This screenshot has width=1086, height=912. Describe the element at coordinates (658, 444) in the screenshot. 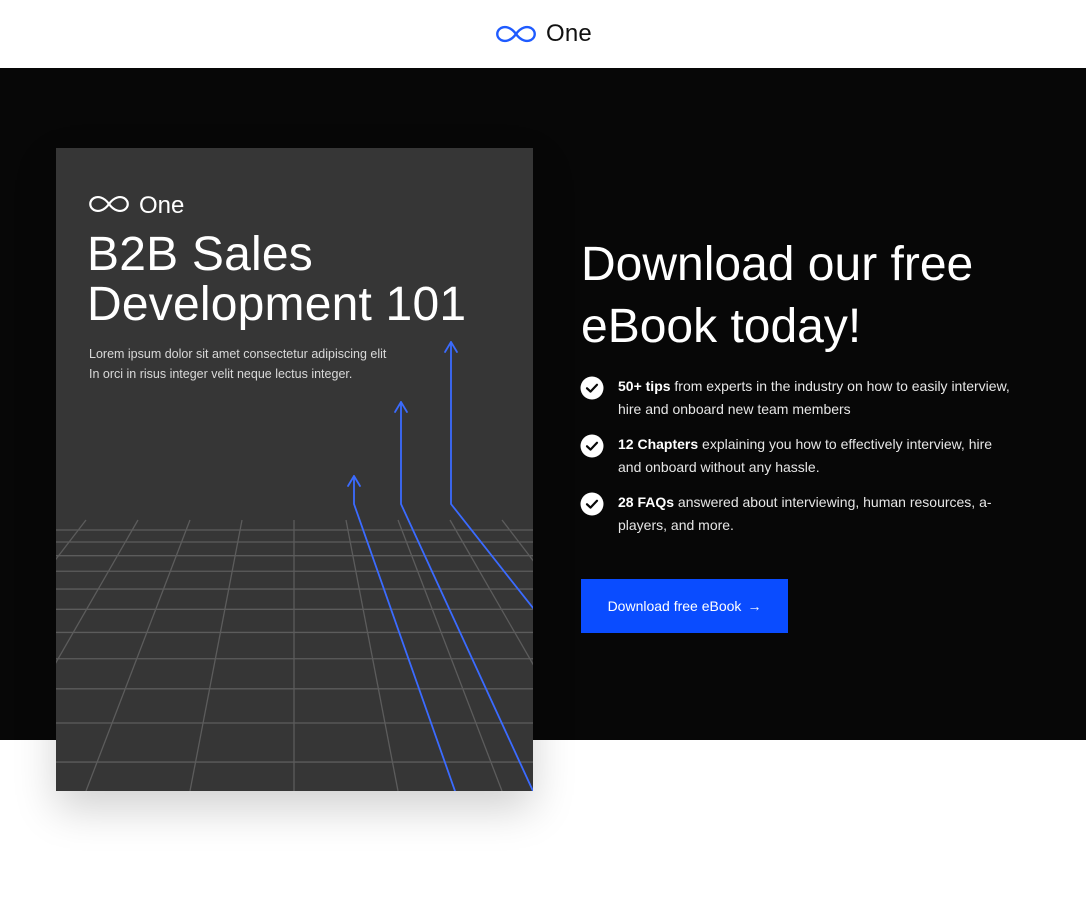

I see `feature-highlight: 12 Chapters` at that location.